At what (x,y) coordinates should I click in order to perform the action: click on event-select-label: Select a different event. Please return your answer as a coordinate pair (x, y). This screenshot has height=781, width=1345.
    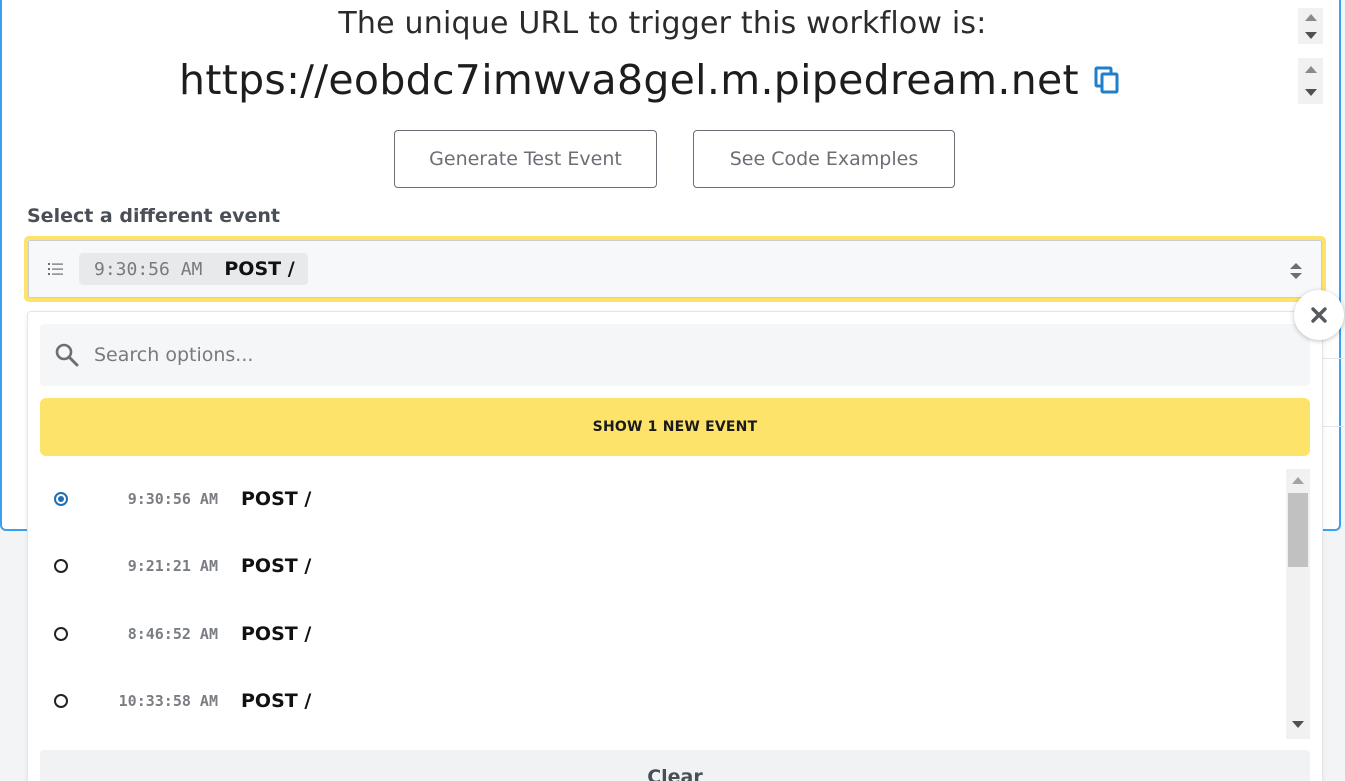
    Looking at the image, I should click on (154, 216).